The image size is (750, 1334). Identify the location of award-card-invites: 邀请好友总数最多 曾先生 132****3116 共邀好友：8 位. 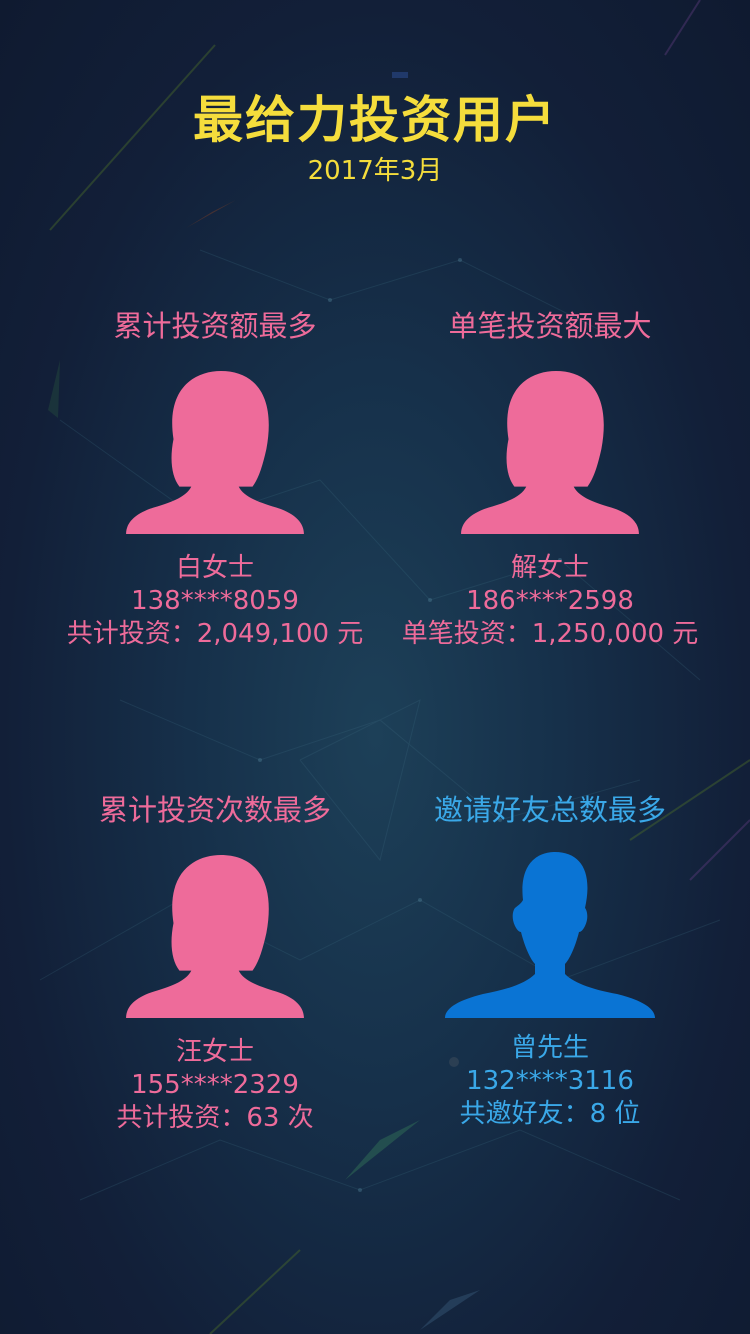
(550, 960).